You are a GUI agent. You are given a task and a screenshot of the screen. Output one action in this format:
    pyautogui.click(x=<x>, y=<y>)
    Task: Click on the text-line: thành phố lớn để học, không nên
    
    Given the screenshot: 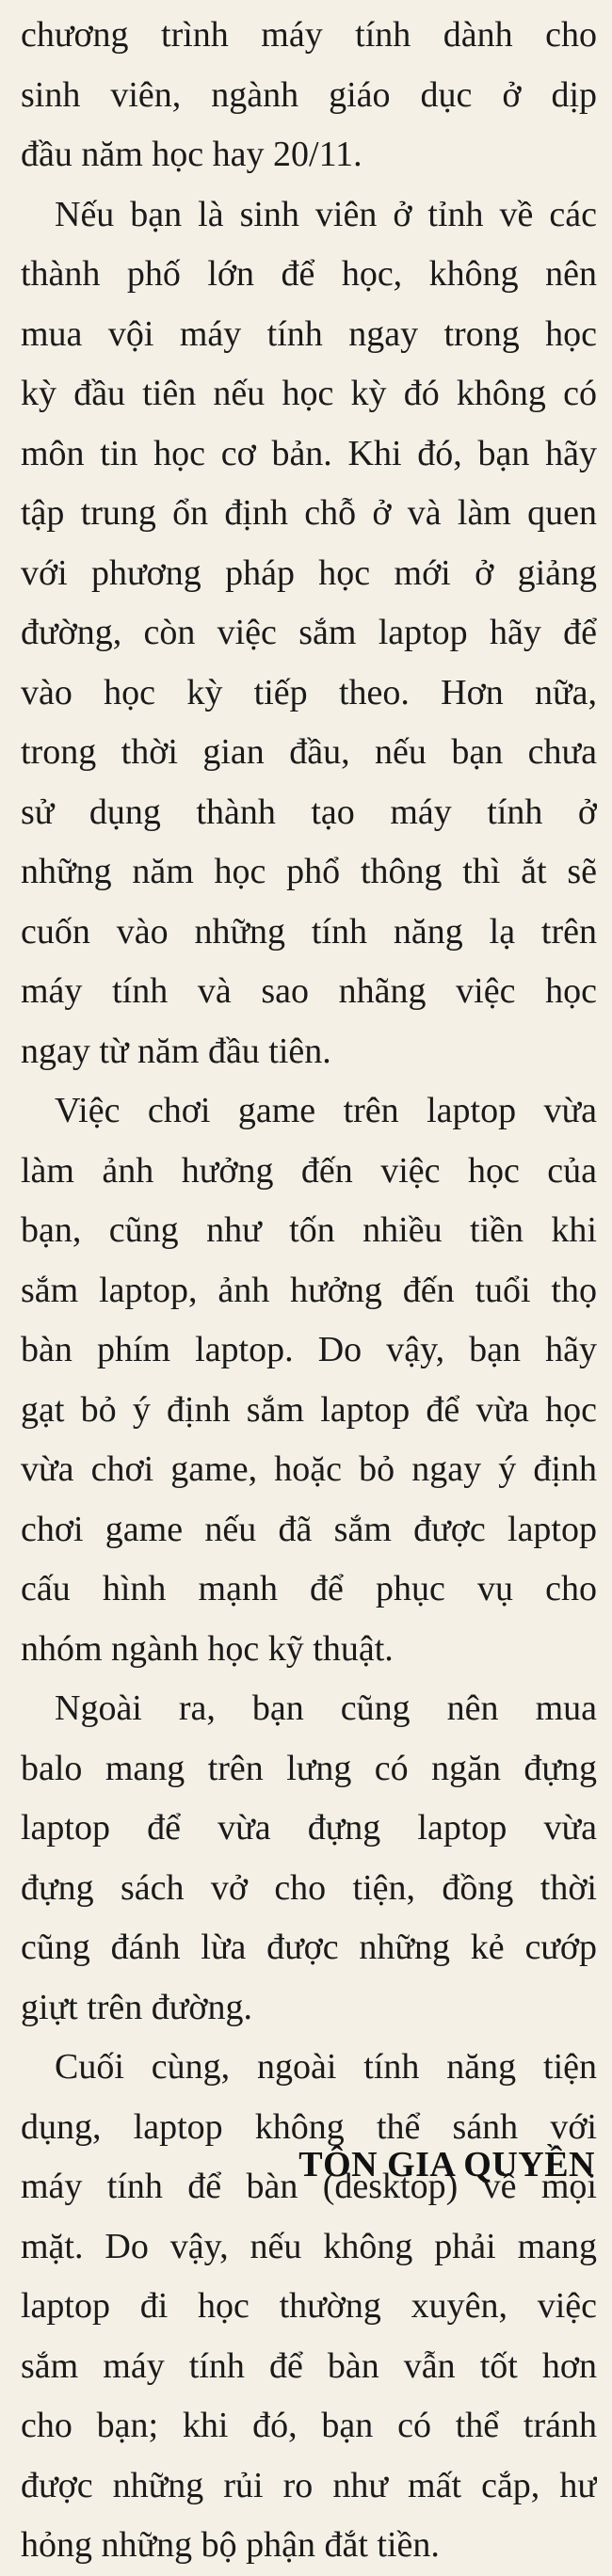 What is the action you would take?
    pyautogui.click(x=309, y=274)
    